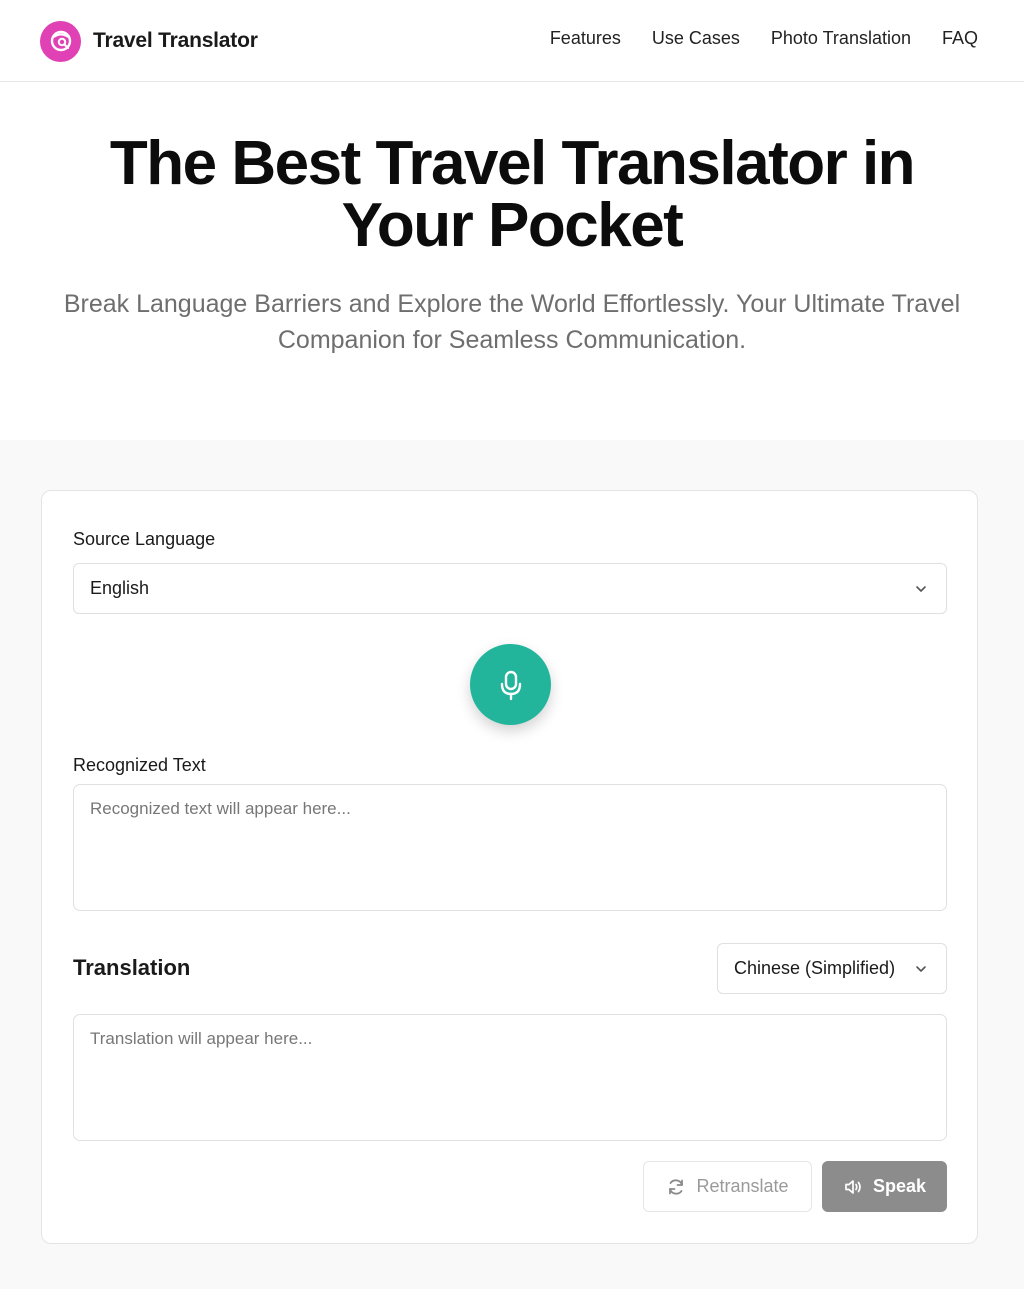  I want to click on retranslate-label: Retranslate, so click(742, 1186).